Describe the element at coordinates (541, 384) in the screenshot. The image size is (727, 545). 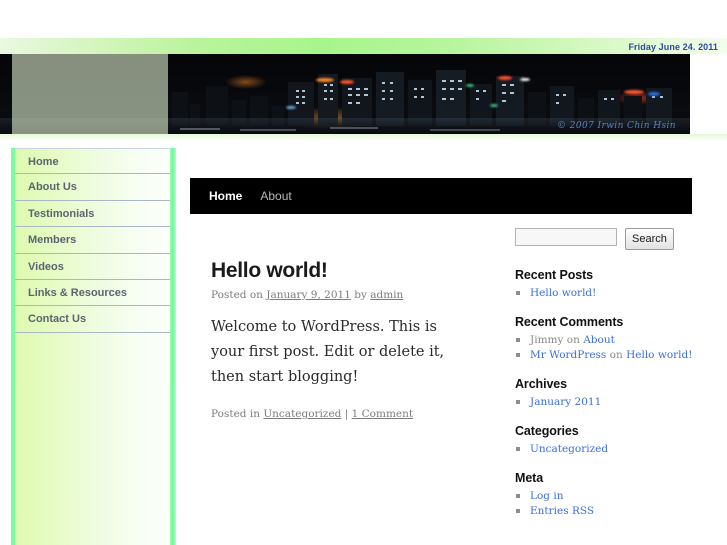
I see `widget-title: Archives` at that location.